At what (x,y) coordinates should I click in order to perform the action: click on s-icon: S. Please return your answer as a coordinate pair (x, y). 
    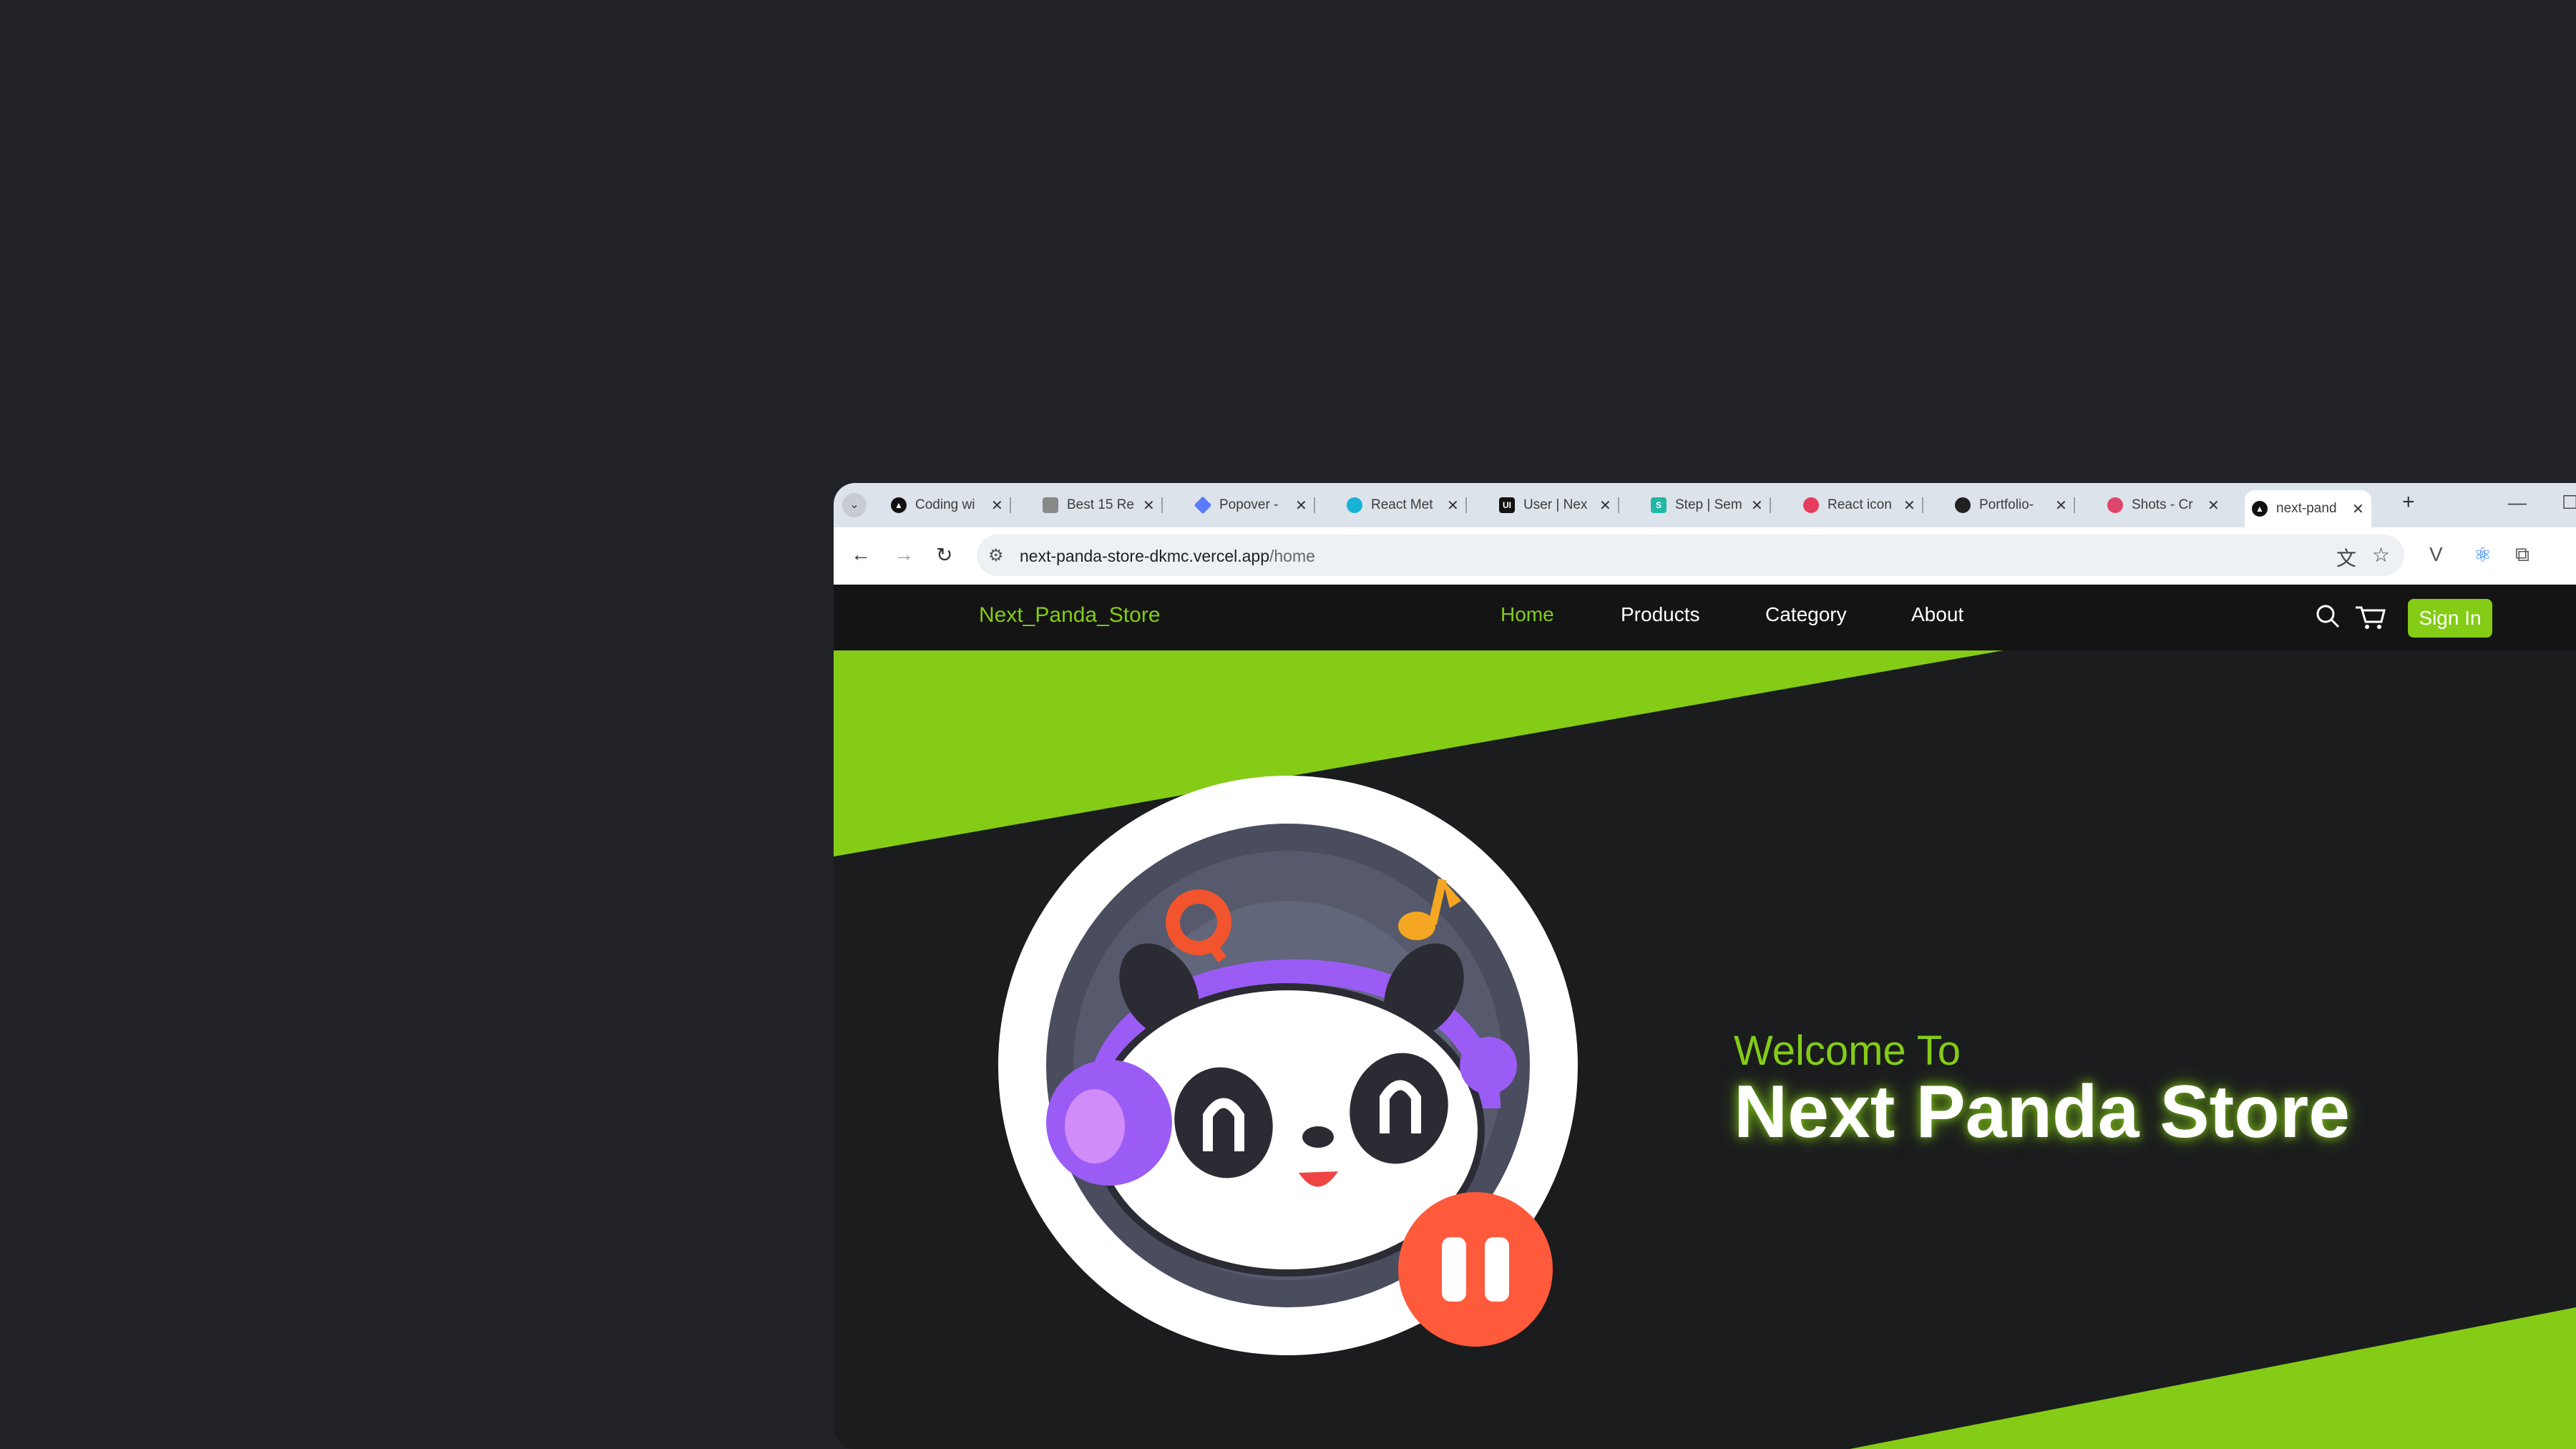
    Looking at the image, I should click on (1659, 505).